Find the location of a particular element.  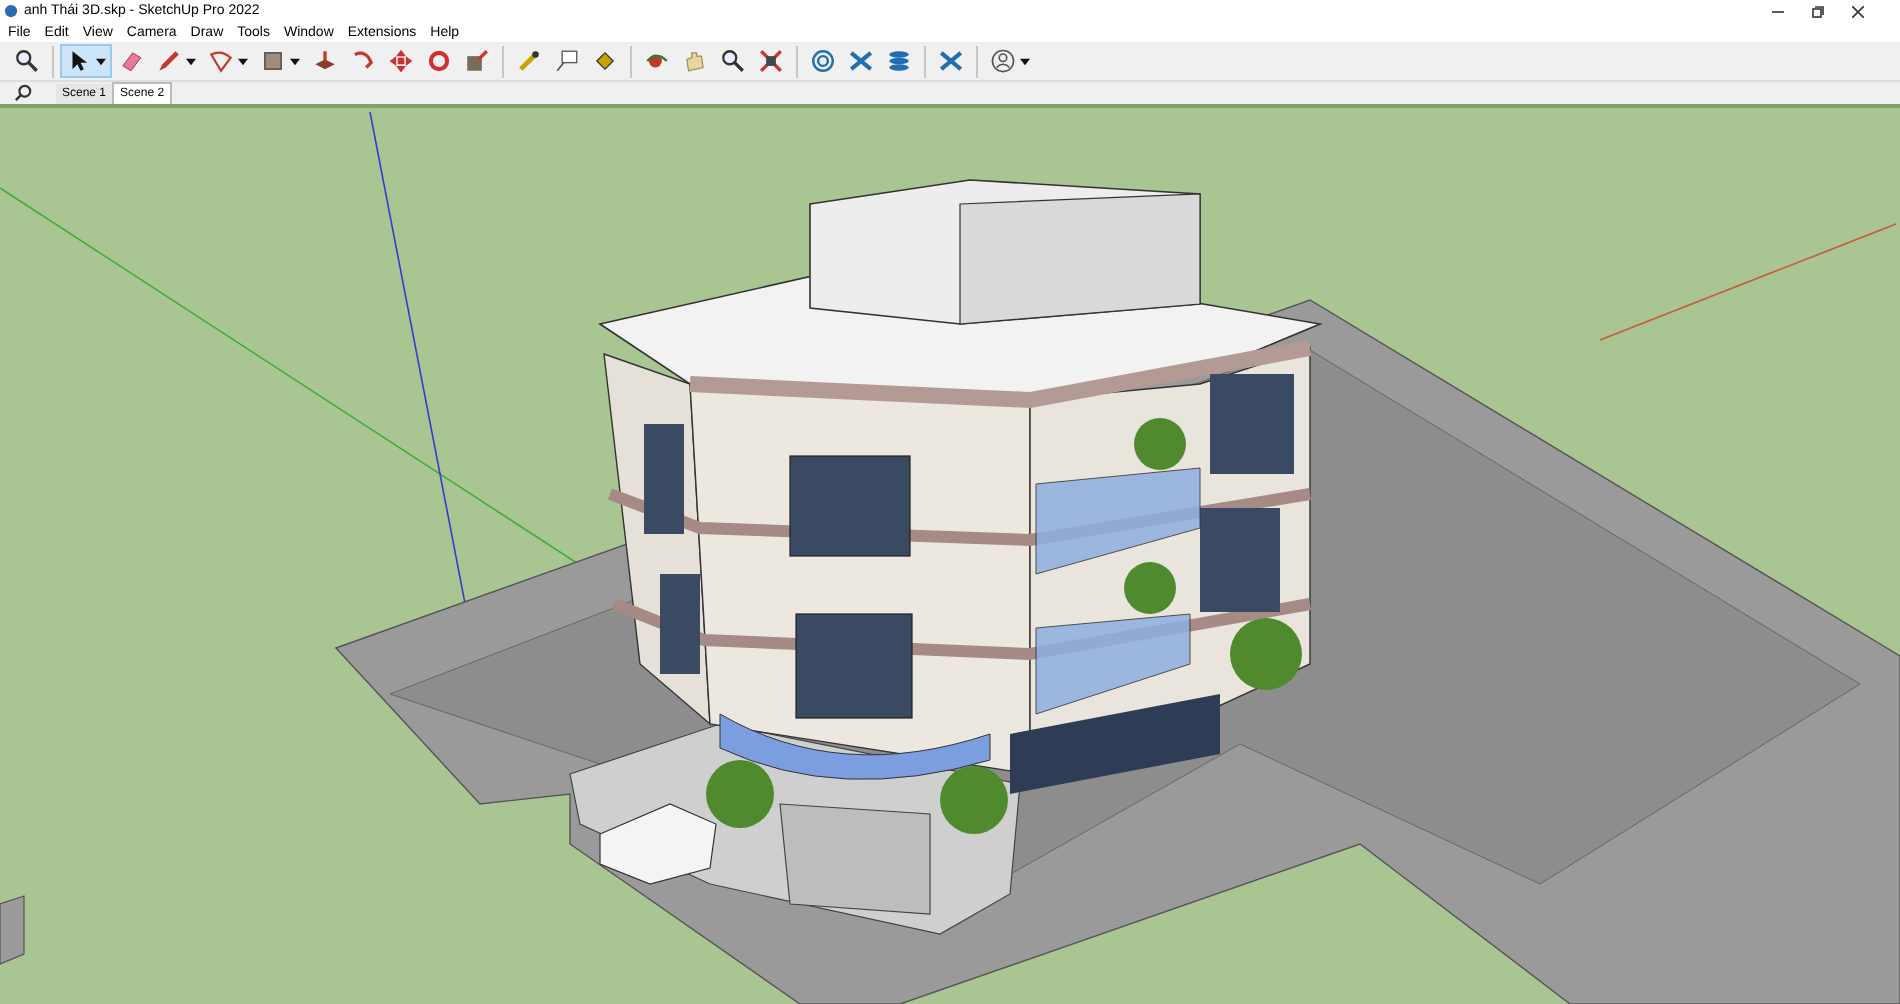

app-logo-icon is located at coordinates (11, 11).